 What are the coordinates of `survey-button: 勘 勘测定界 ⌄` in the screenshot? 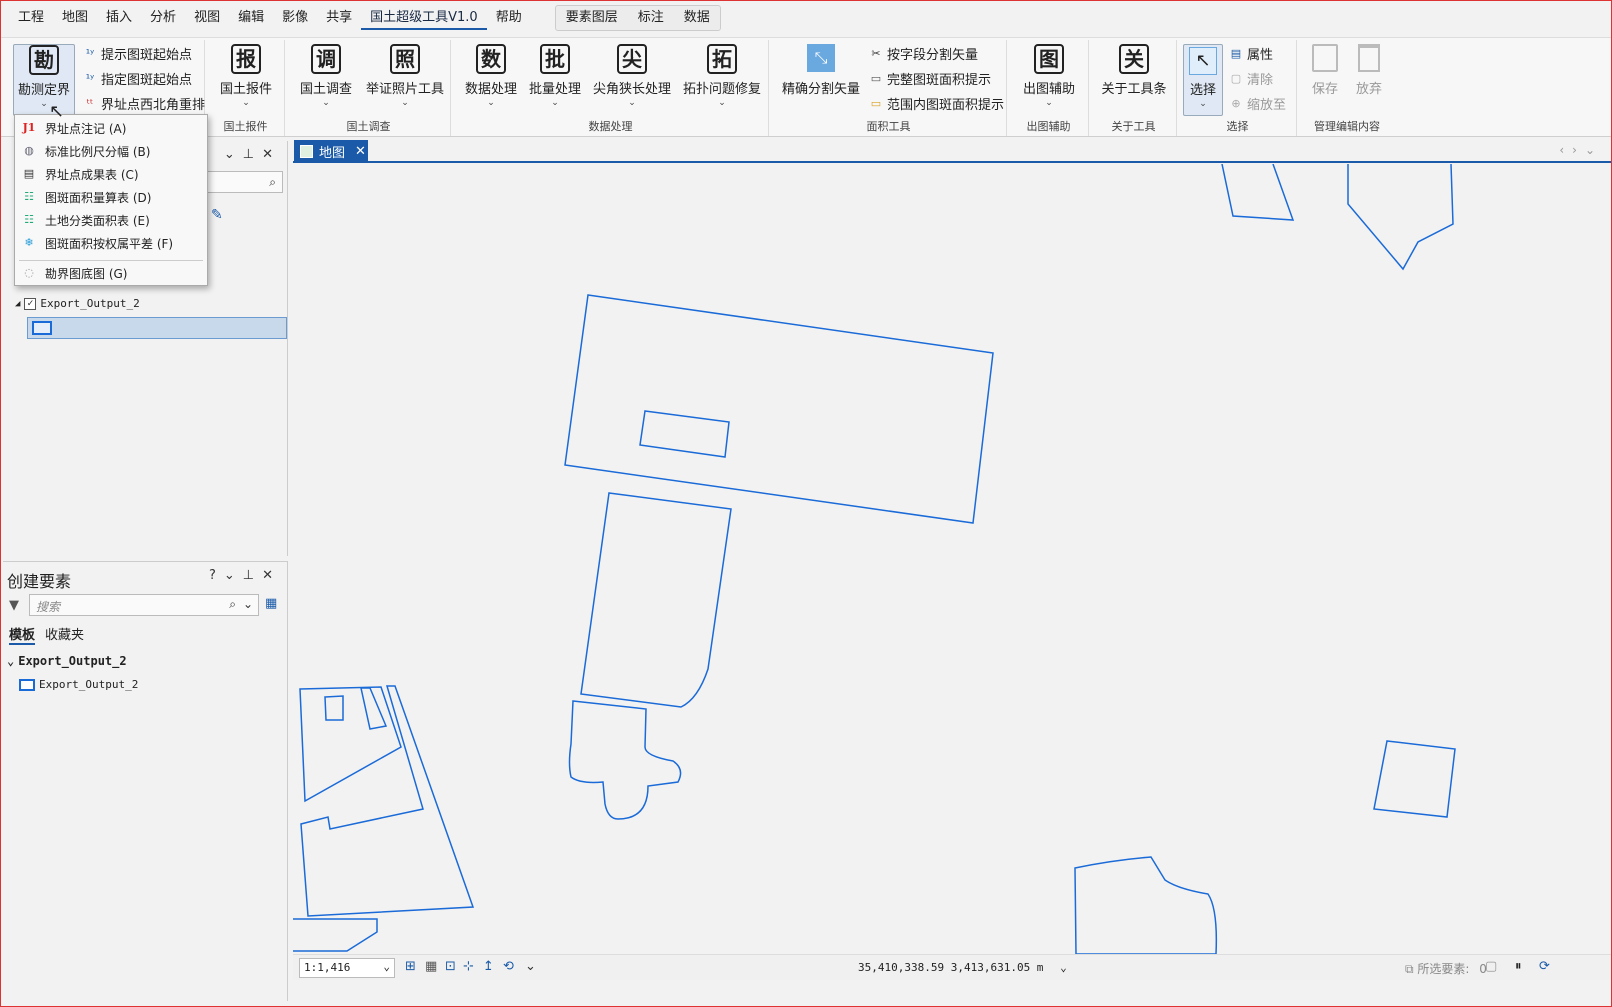 It's located at (44, 80).